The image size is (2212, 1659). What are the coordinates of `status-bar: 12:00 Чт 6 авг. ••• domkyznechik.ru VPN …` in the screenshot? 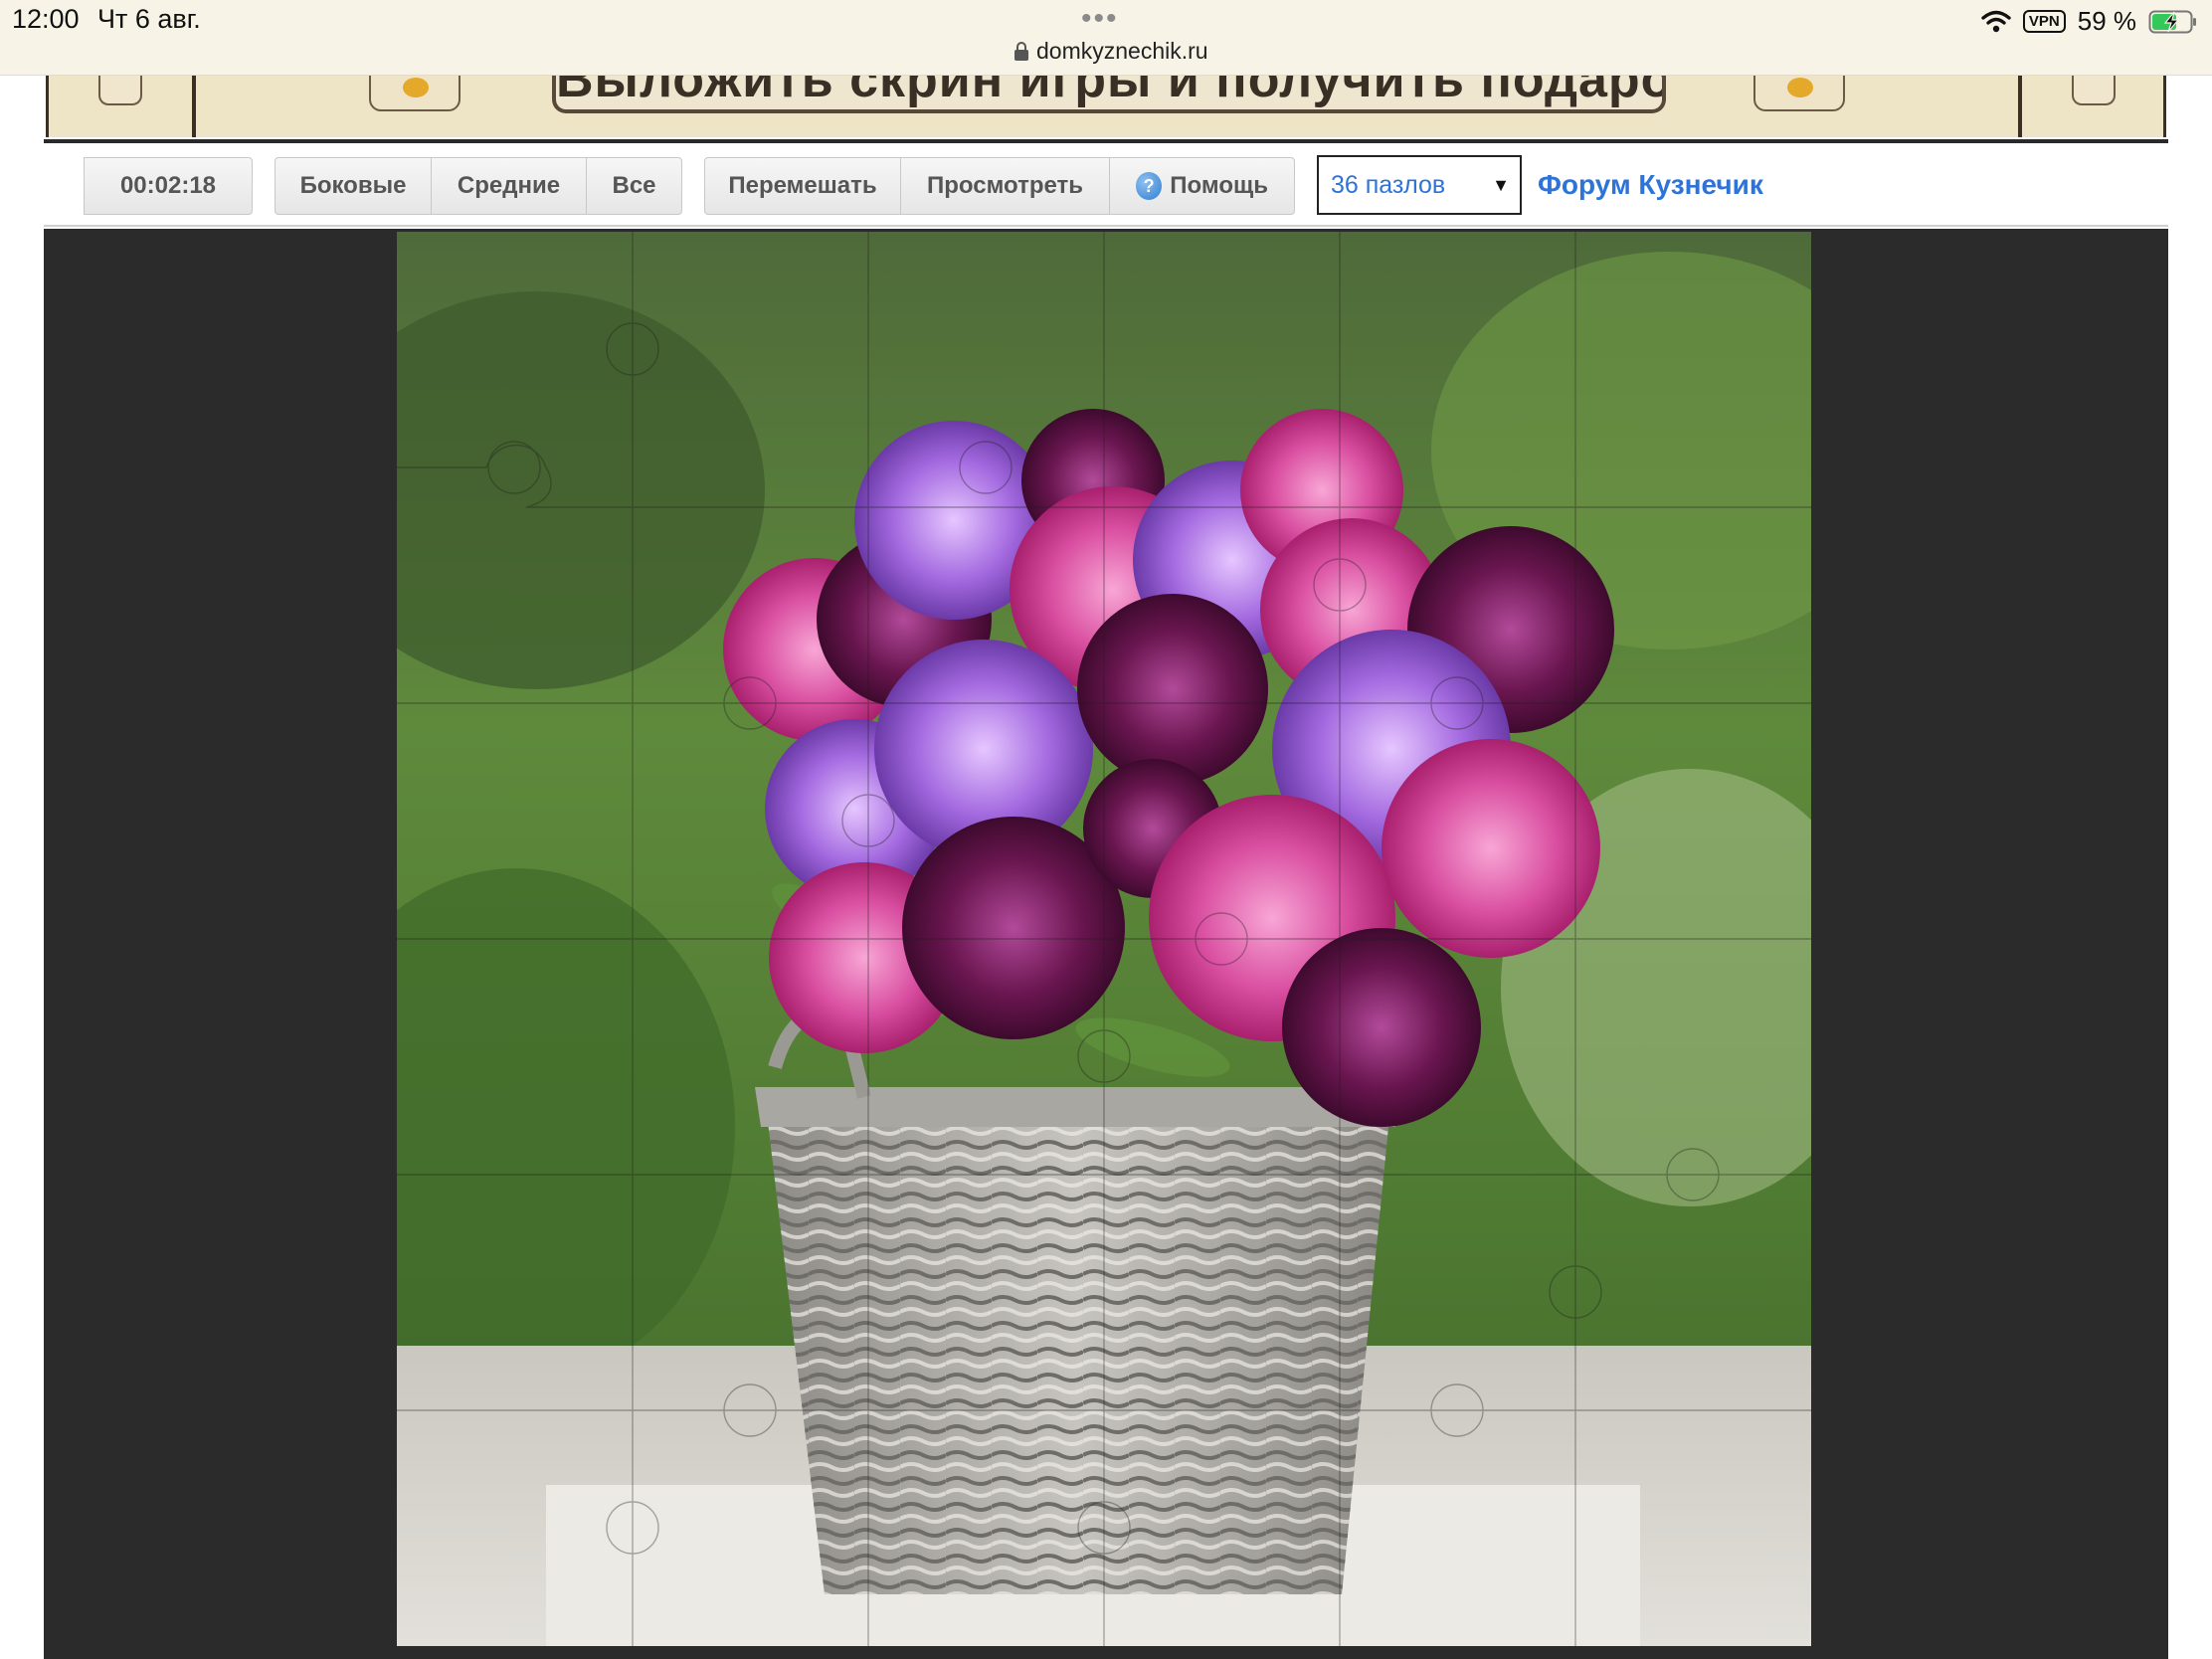 It's located at (1106, 38).